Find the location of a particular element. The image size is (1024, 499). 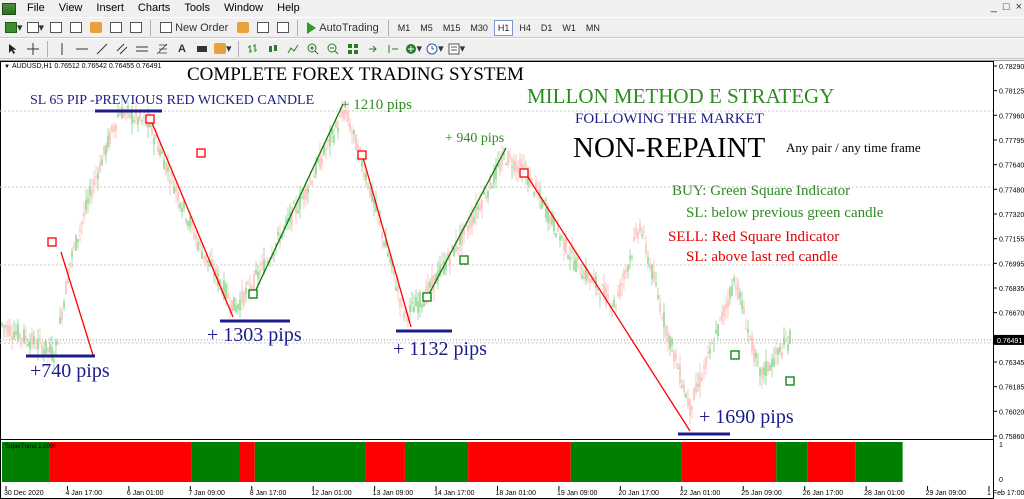

horizontal-line-icon is located at coordinates (82, 48).